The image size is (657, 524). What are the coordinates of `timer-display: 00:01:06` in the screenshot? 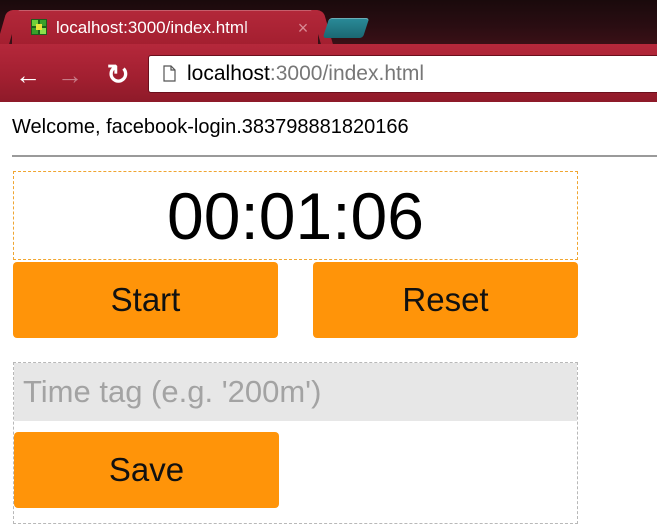 It's located at (295, 215).